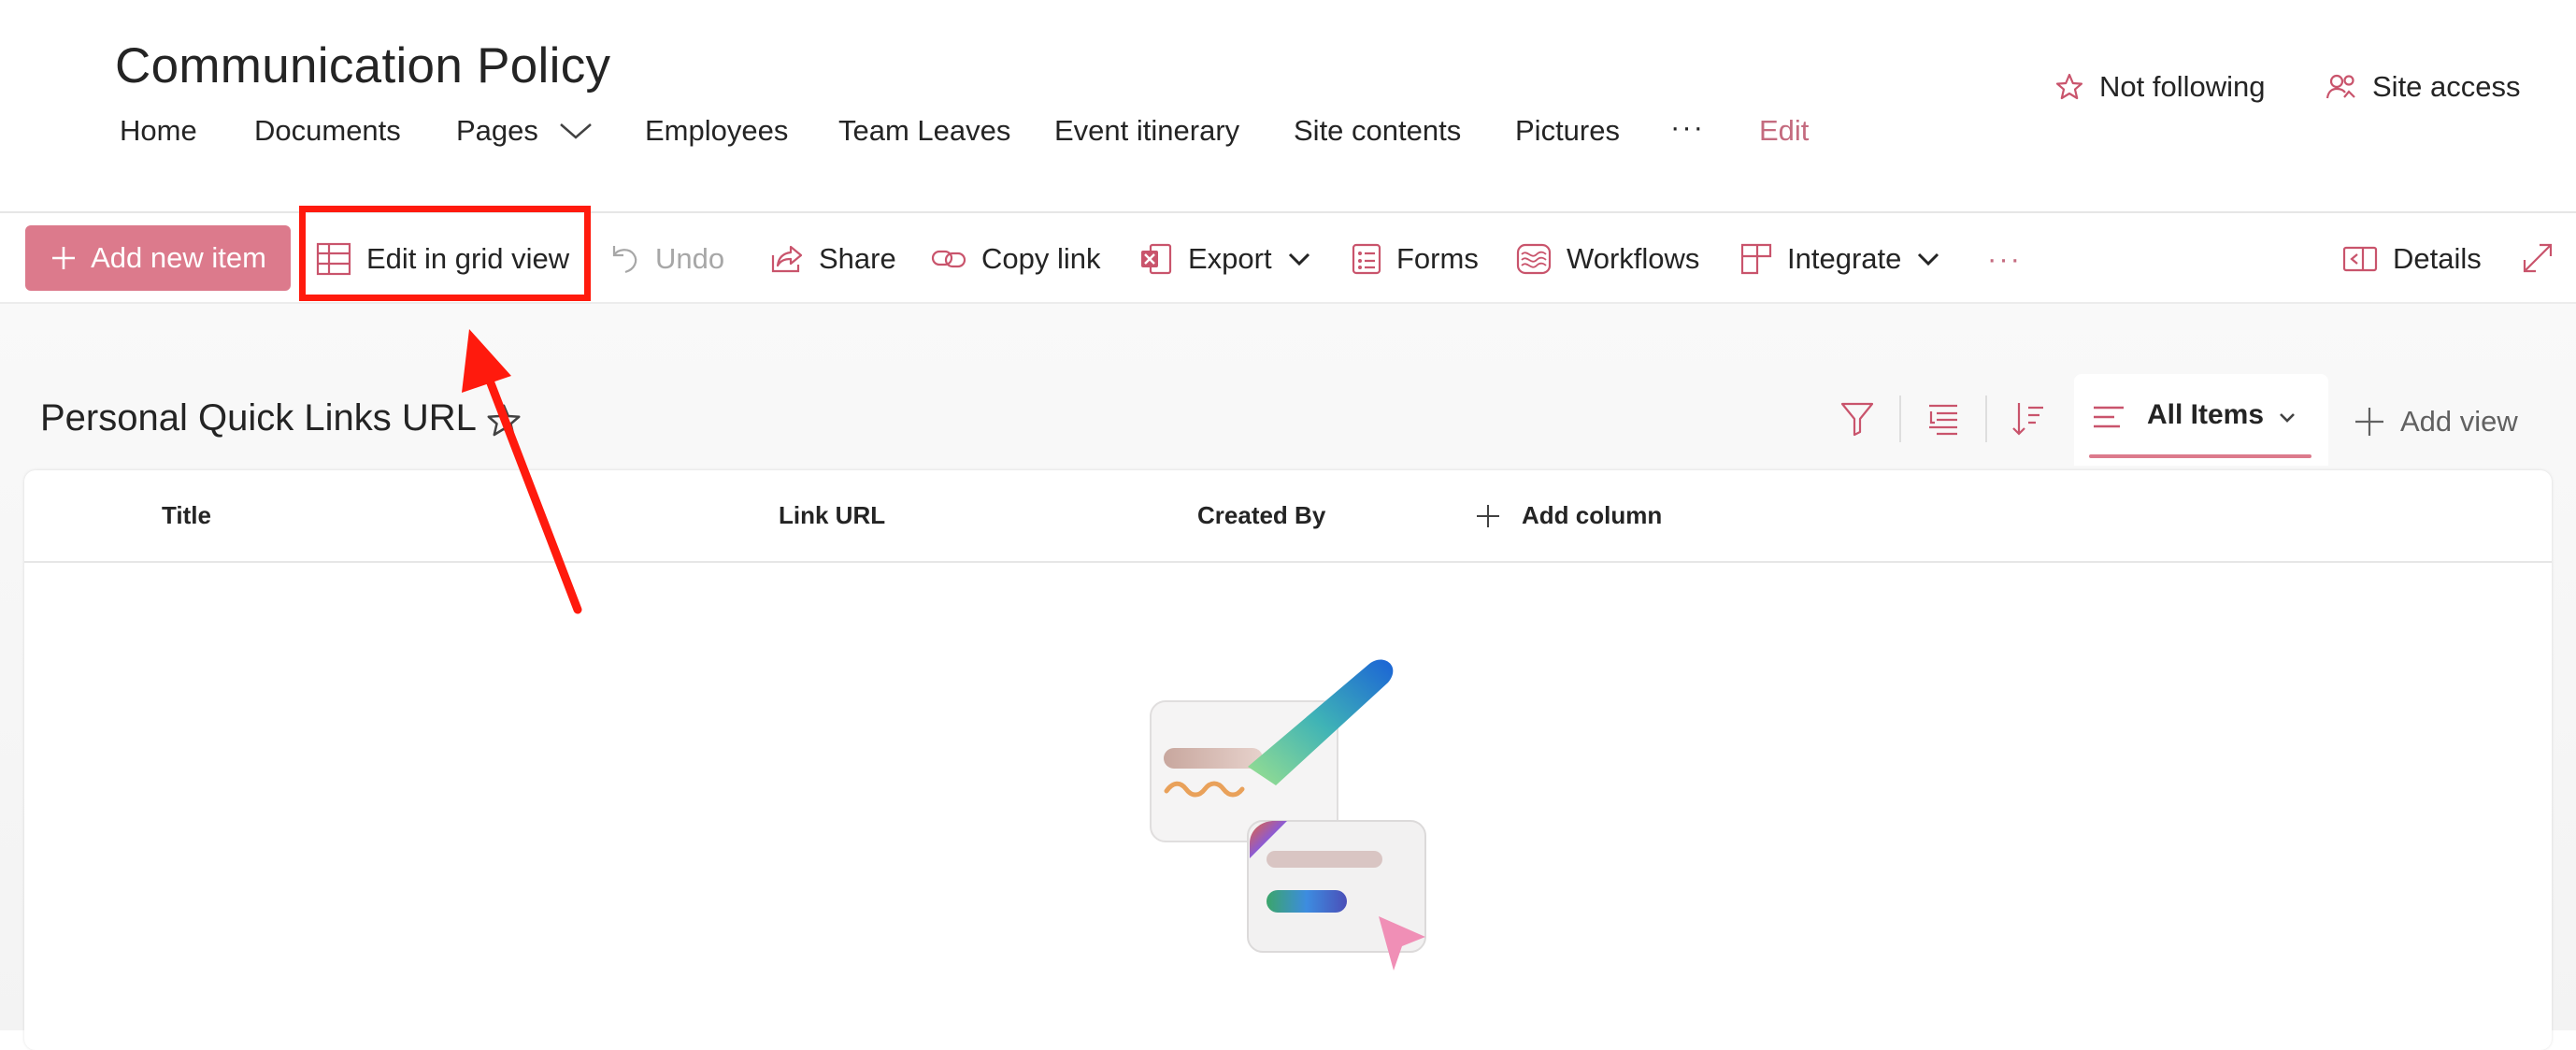 This screenshot has height=1050, width=2576. What do you see at coordinates (327, 131) in the screenshot?
I see `nav-documents: Documents` at bounding box center [327, 131].